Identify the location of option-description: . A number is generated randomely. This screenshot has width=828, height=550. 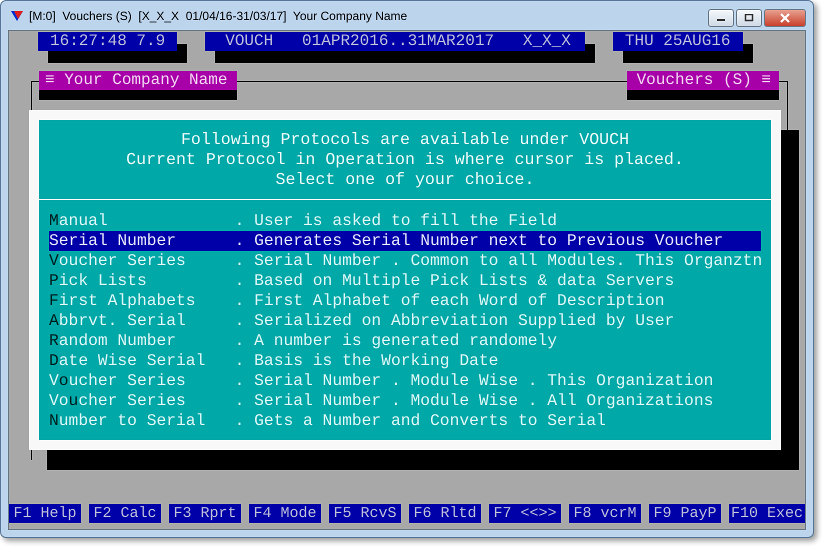
(396, 341).